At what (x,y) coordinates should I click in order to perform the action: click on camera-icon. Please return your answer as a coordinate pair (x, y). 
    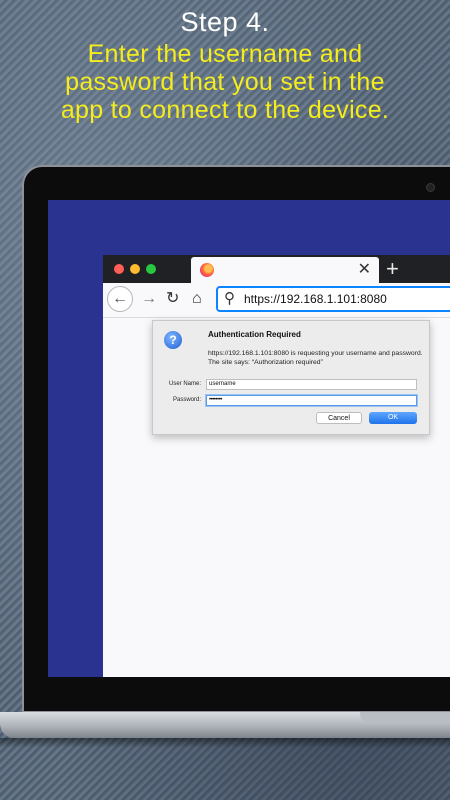
    Looking at the image, I should click on (430, 187).